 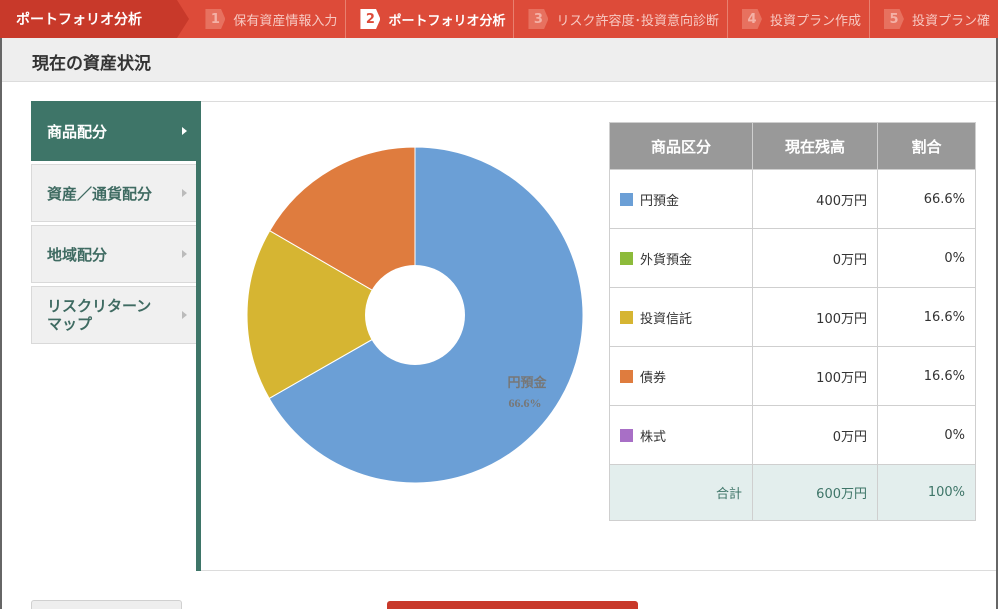 I want to click on nav-item-label: 地域配分, so click(x=77, y=254).